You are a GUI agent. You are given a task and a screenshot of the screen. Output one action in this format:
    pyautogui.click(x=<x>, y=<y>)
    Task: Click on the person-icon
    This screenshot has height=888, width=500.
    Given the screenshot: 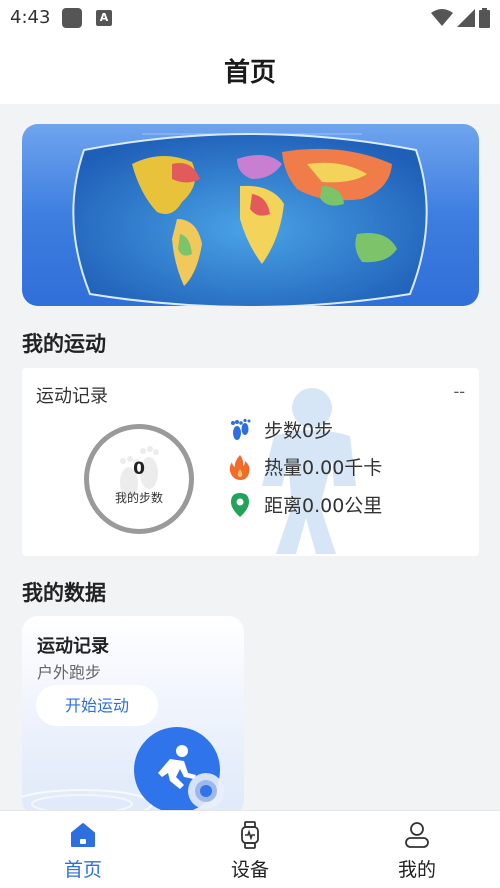 What is the action you would take?
    pyautogui.click(x=417, y=835)
    